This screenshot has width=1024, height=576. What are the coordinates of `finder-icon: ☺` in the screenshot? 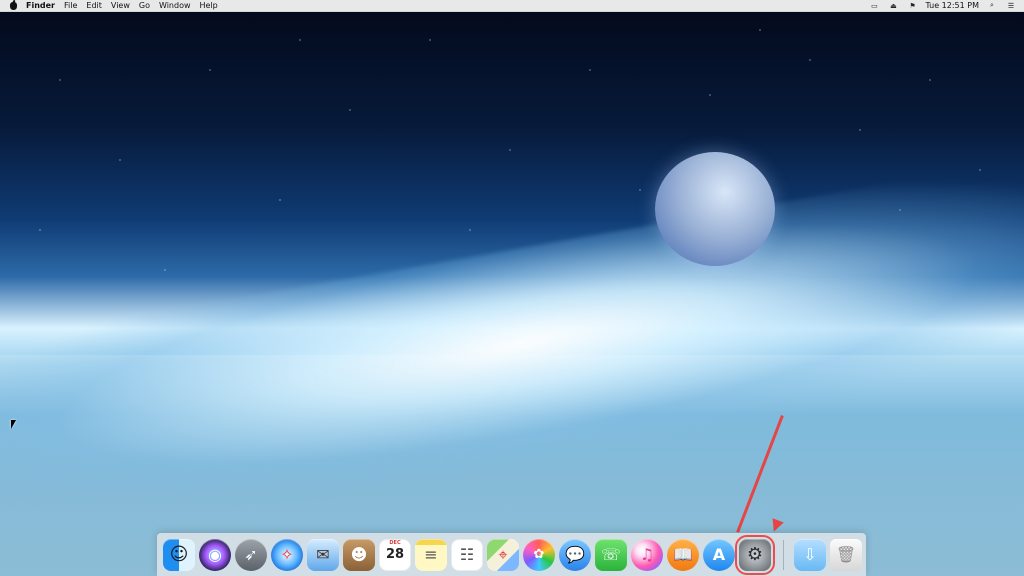 It's located at (179, 554).